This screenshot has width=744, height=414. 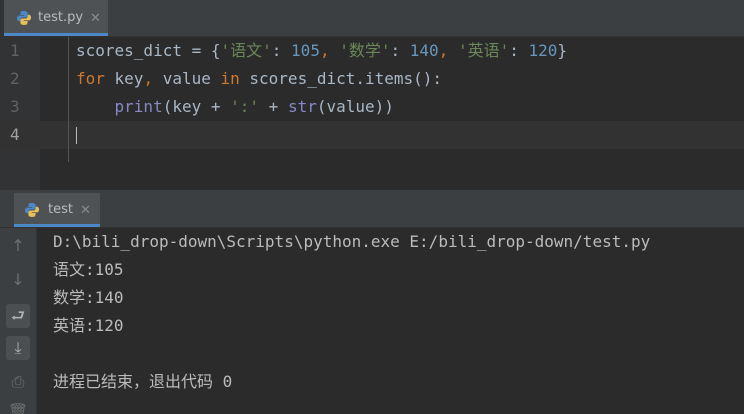 What do you see at coordinates (148, 50) in the screenshot?
I see `code-token: scores_dict = {` at bounding box center [148, 50].